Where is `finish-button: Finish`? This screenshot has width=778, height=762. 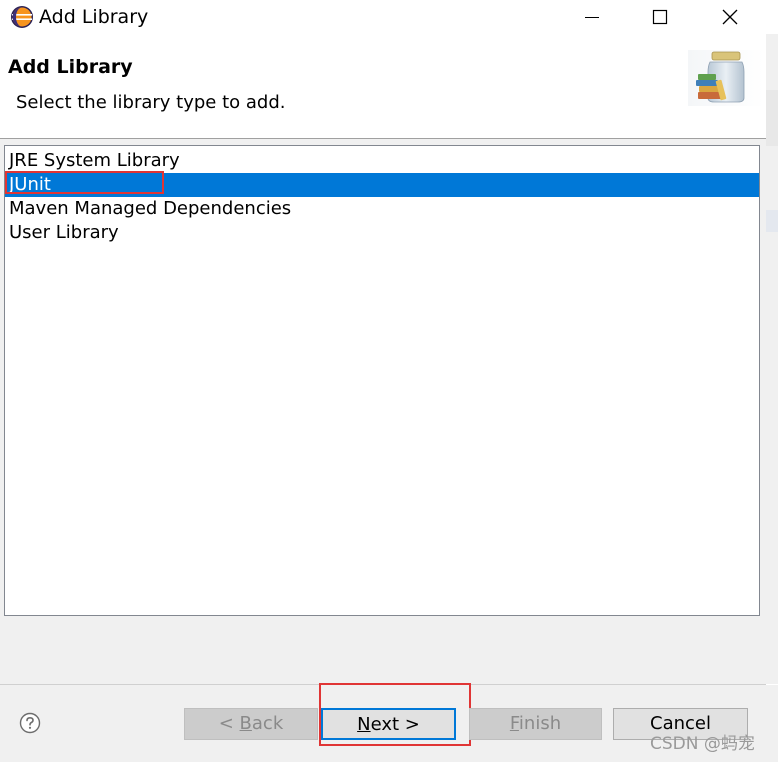
finish-button: Finish is located at coordinates (535, 724).